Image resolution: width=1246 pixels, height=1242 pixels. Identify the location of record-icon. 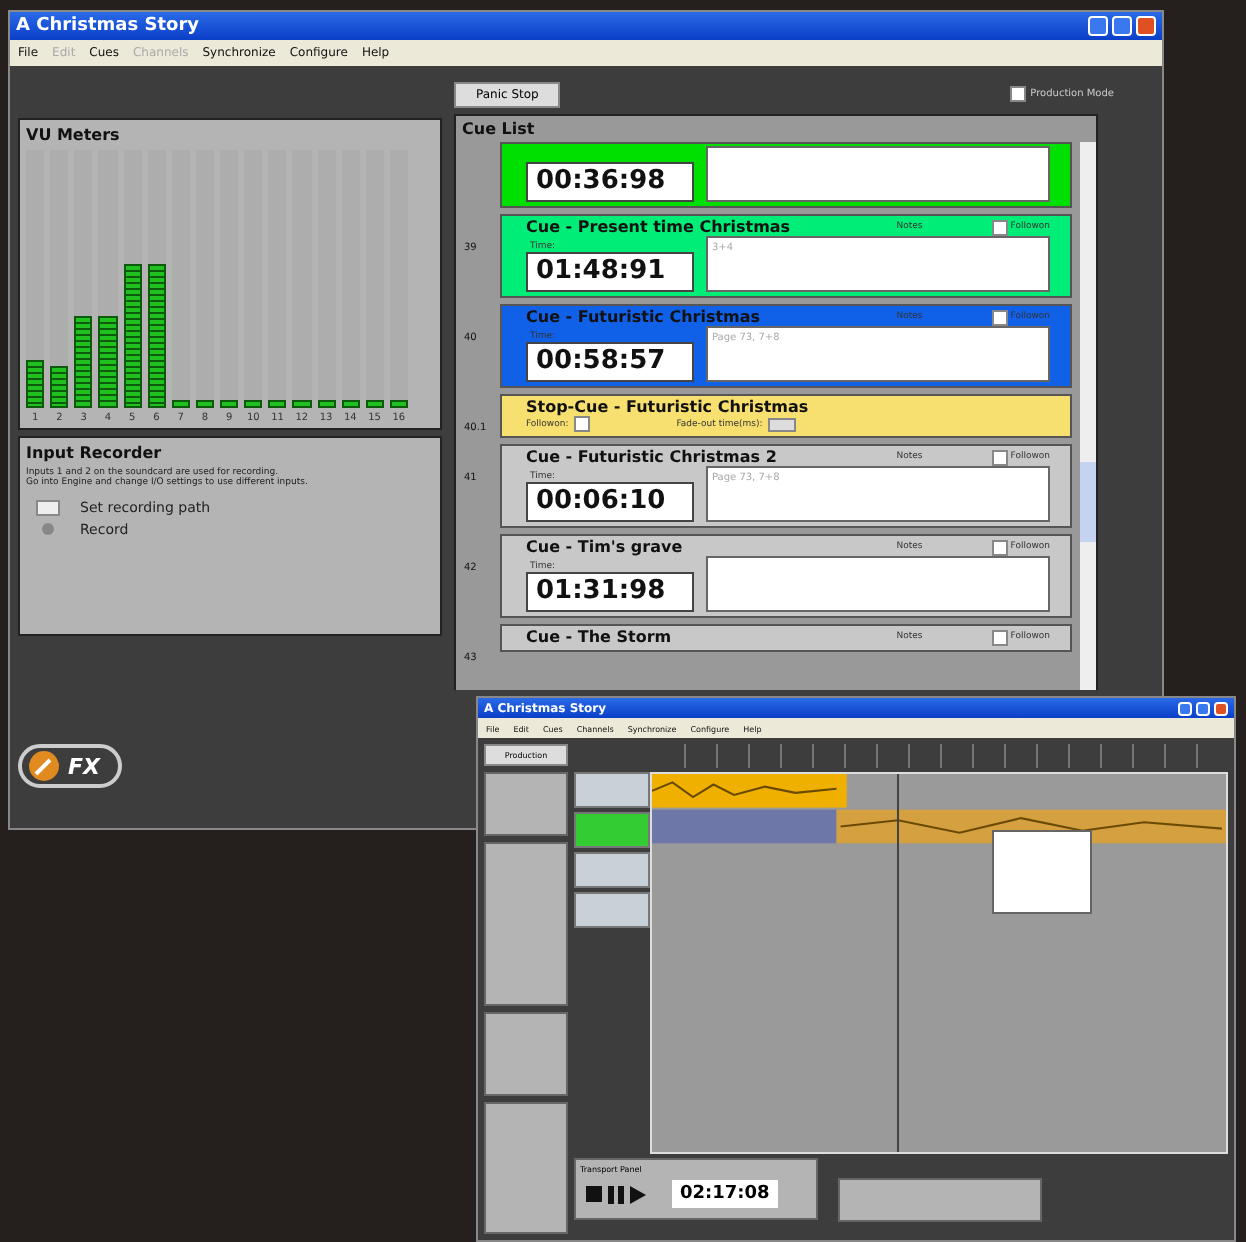
(48, 529).